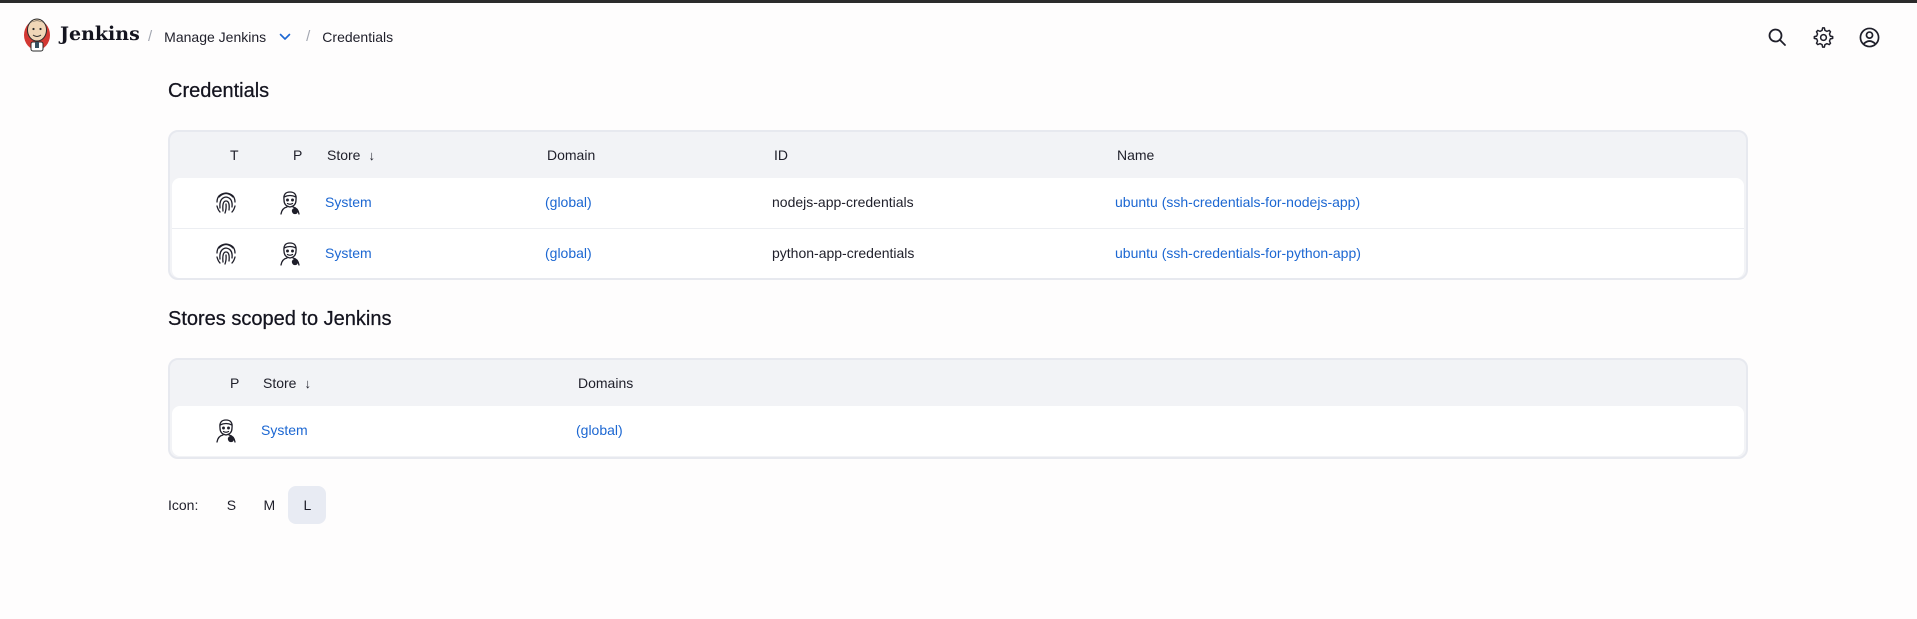  What do you see at coordinates (183, 505) in the screenshot?
I see `icon-size-label: Icon:` at bounding box center [183, 505].